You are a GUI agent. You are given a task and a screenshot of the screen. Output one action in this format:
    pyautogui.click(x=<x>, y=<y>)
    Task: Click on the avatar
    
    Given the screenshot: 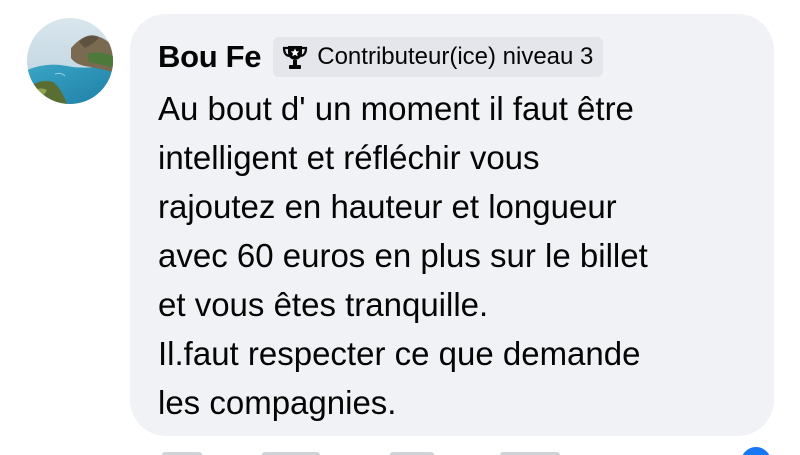 What is the action you would take?
    pyautogui.click(x=70, y=61)
    